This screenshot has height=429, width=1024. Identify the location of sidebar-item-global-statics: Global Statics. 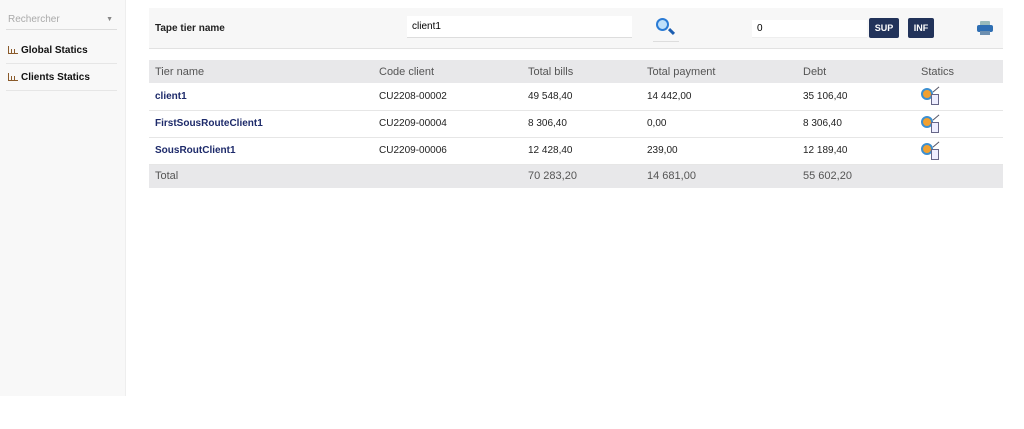
(61, 50).